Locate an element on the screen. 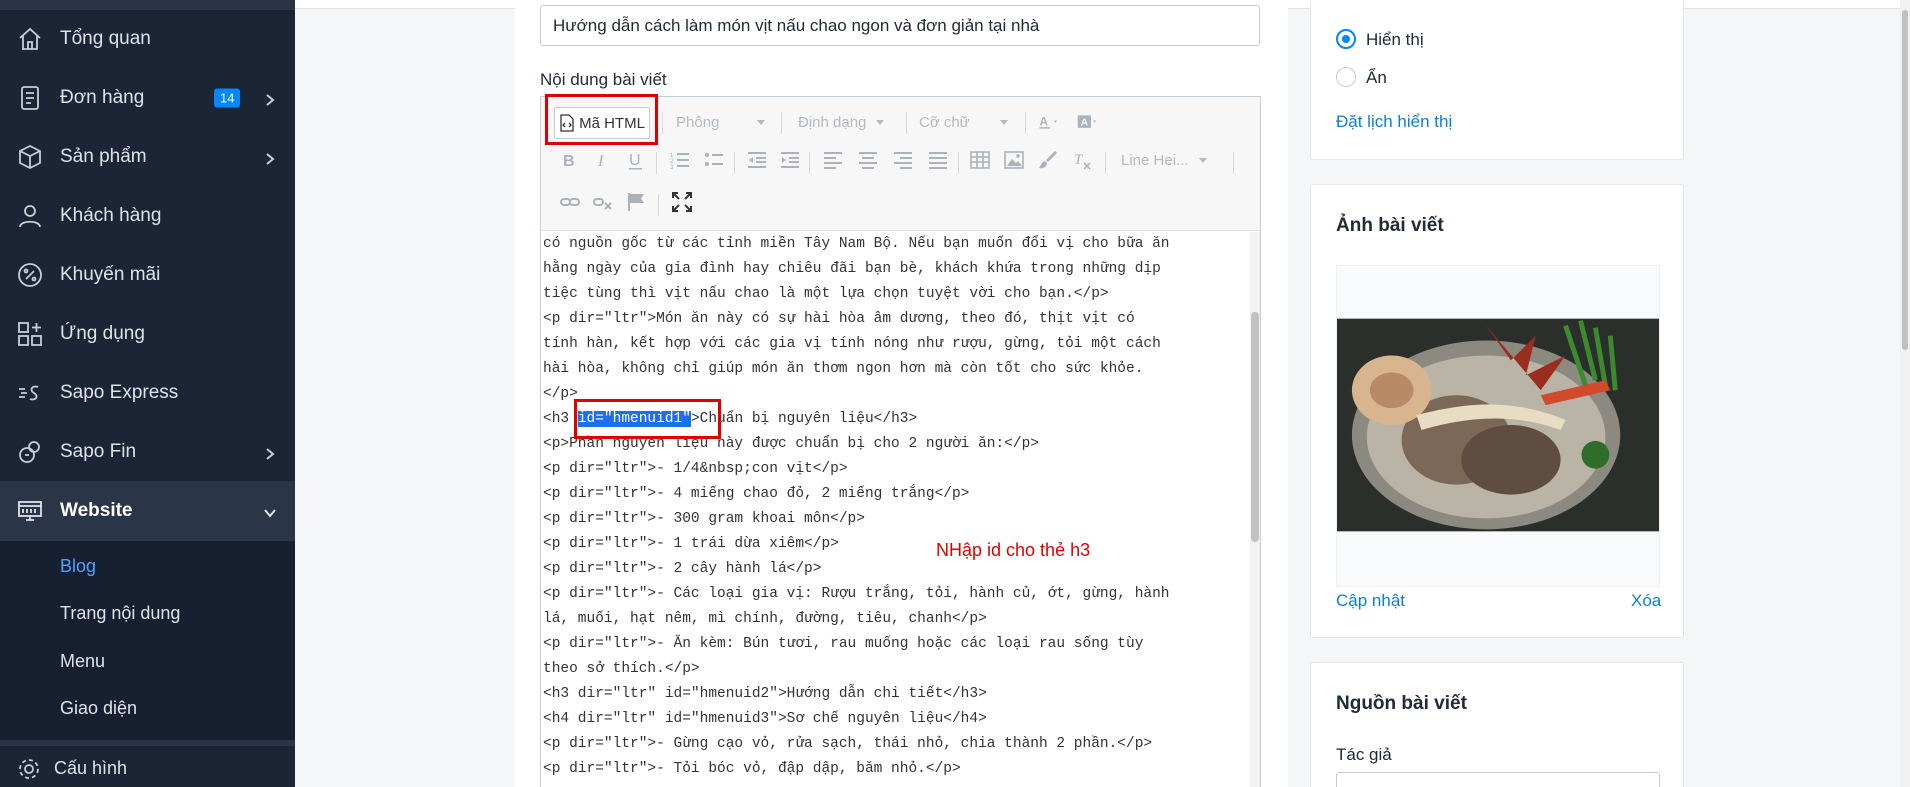  html-button-highlight-box is located at coordinates (601, 119).